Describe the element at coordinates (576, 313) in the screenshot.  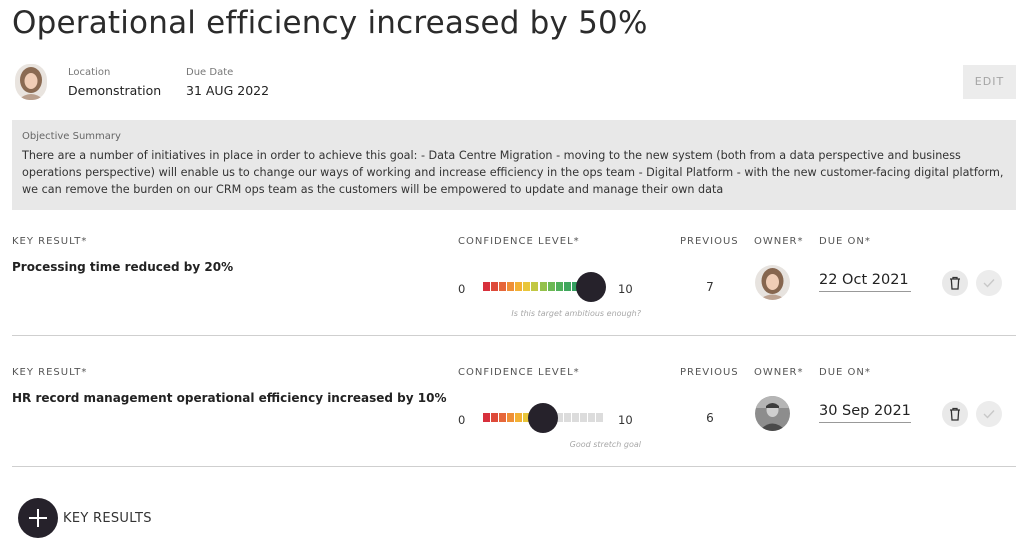
I see `confidence-hint: Is this target ambitious enough?` at that location.